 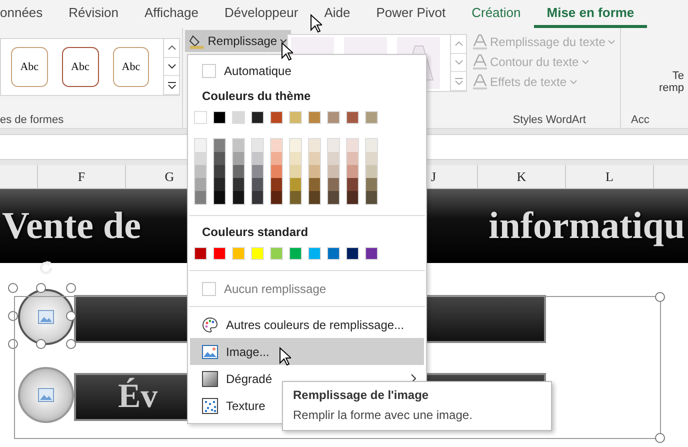 I want to click on bar-text: Év, so click(x=138, y=397).